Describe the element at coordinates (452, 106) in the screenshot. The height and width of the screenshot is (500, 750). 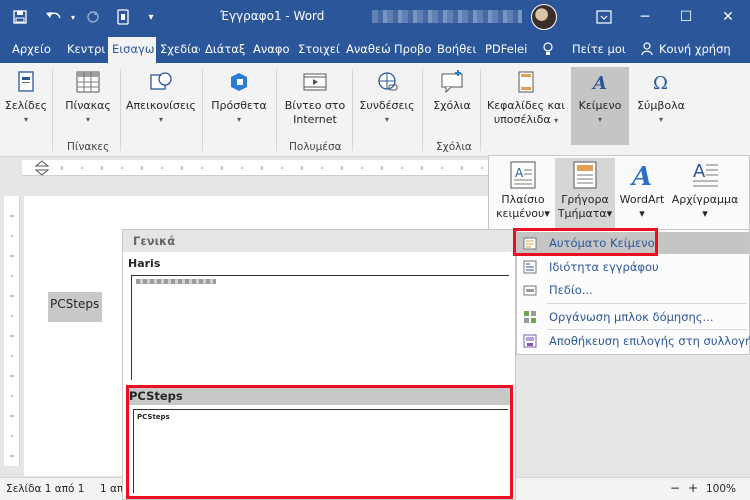
I see `comment-button: Σχόλια` at that location.